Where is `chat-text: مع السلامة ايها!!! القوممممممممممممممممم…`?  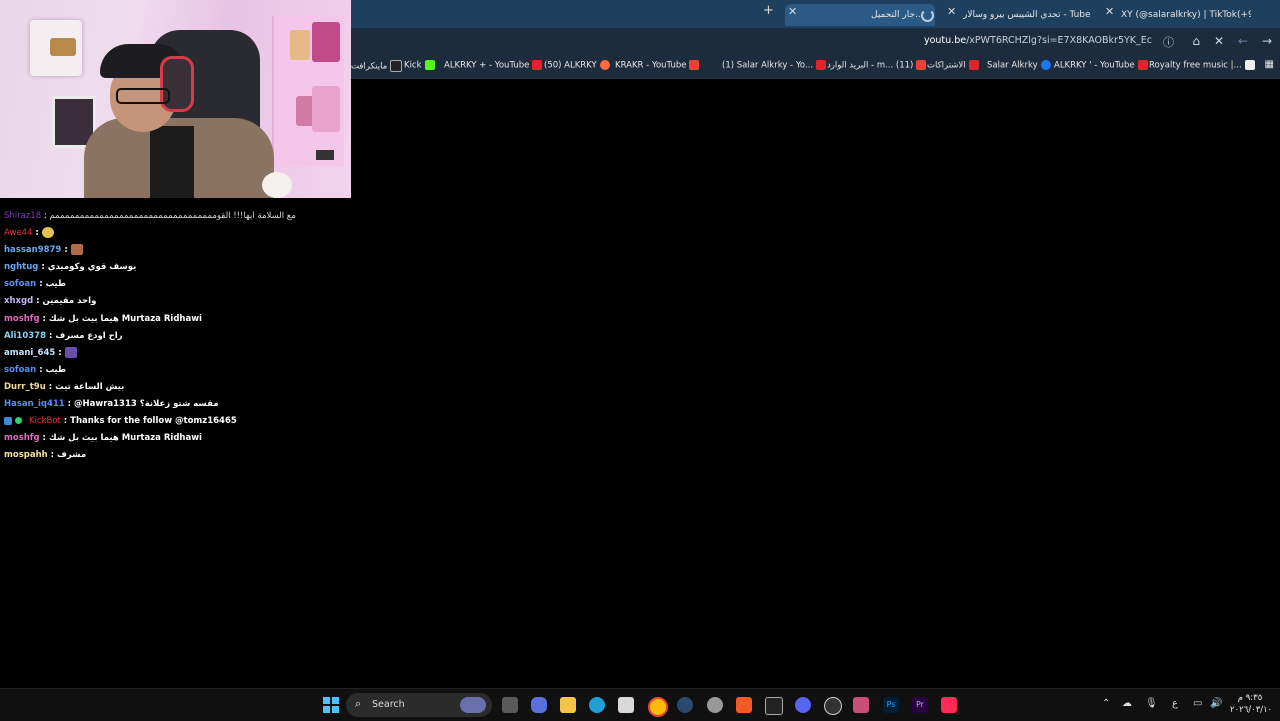
chat-text: مع السلامة ايها!!! القوممممممممممممممممم… is located at coordinates (172, 216).